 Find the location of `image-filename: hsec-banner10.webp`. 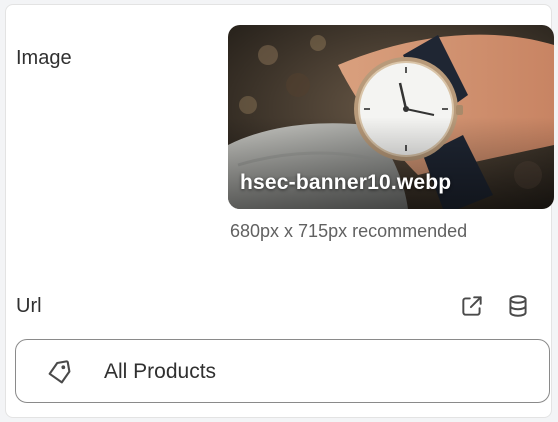

image-filename: hsec-banner10.webp is located at coordinates (346, 182).